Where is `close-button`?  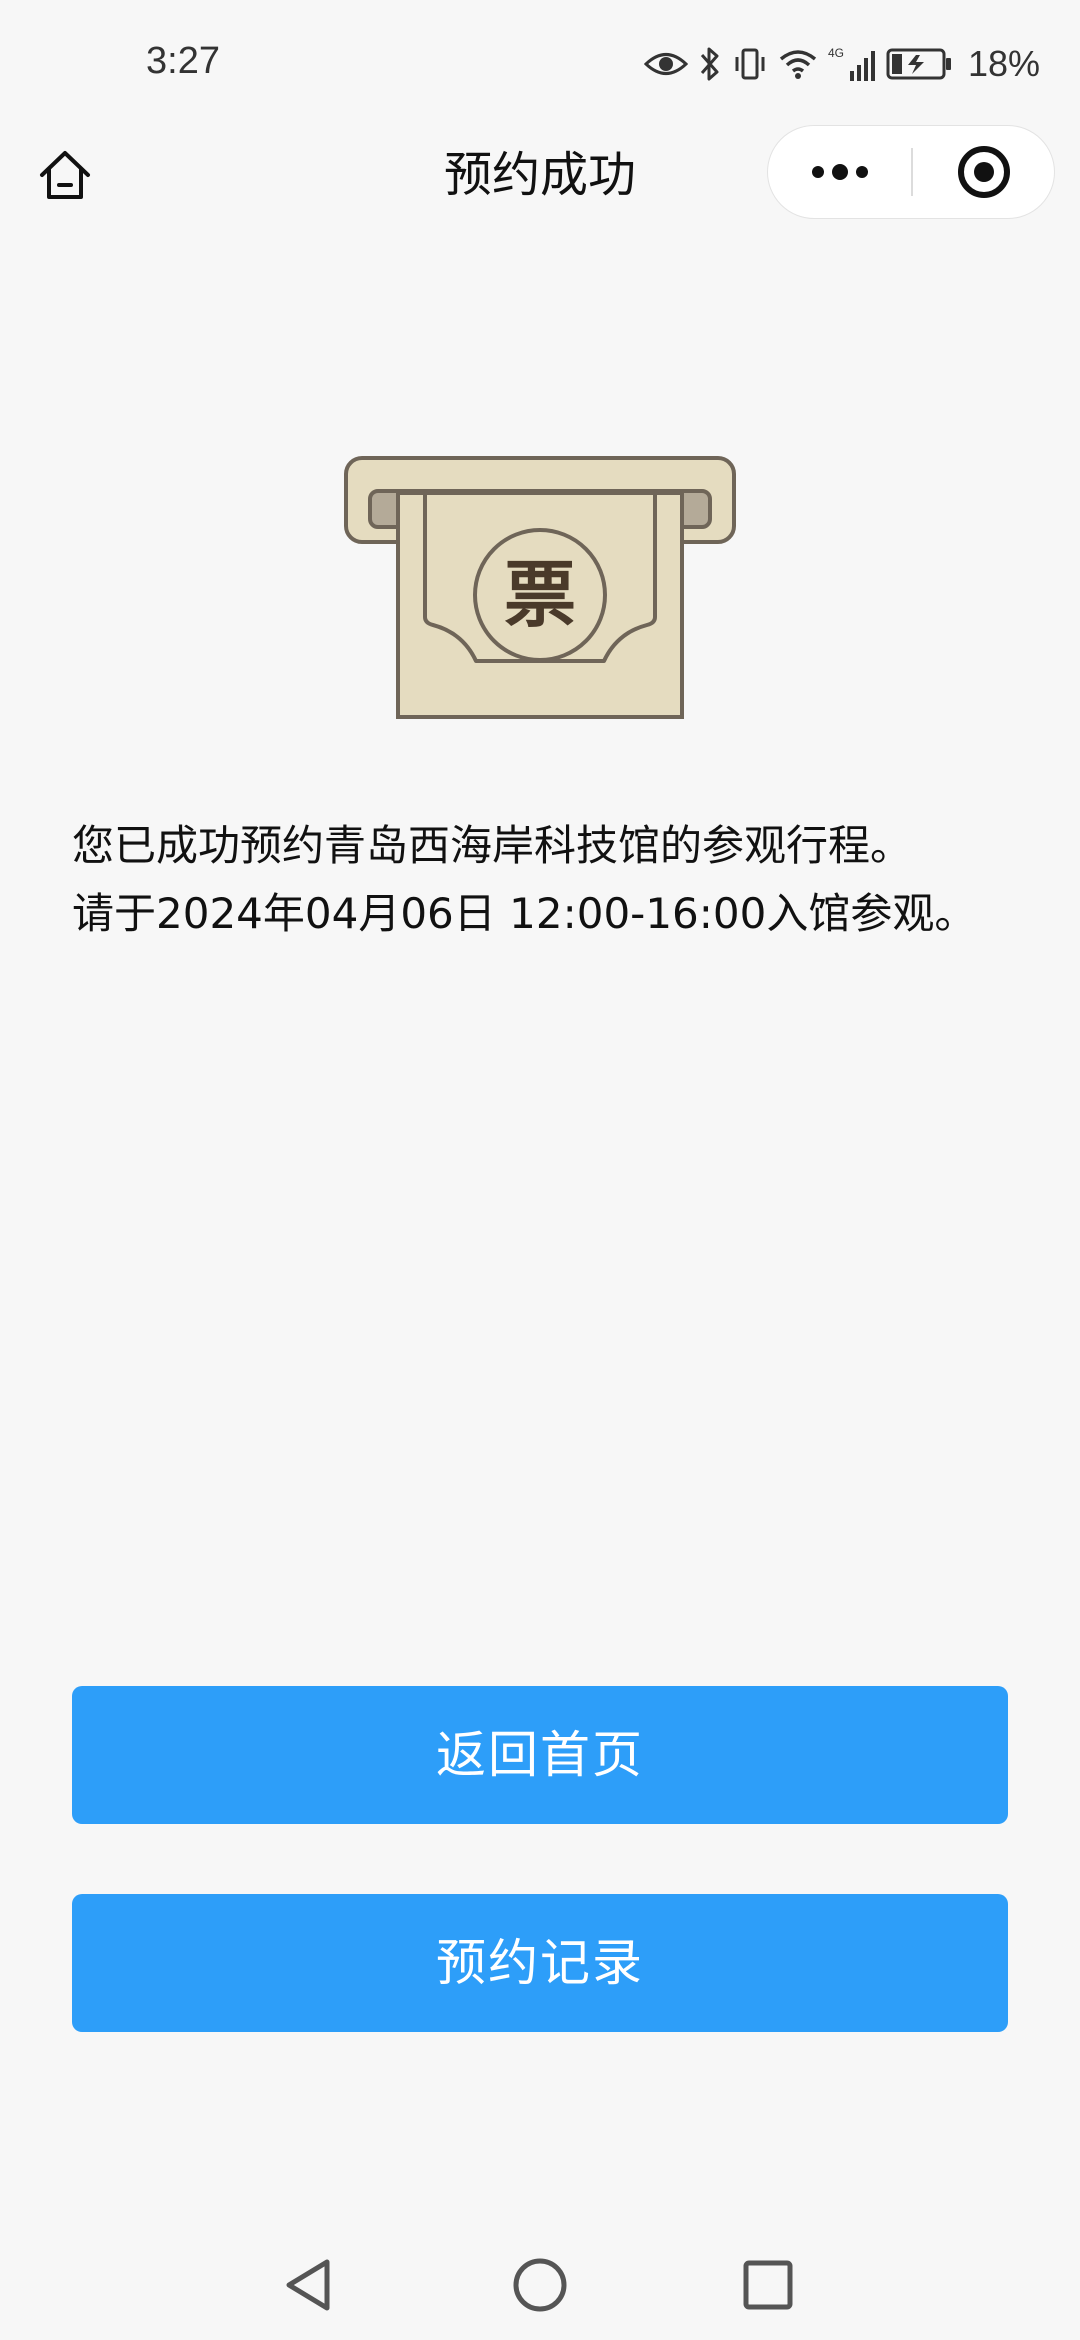
close-button is located at coordinates (983, 172).